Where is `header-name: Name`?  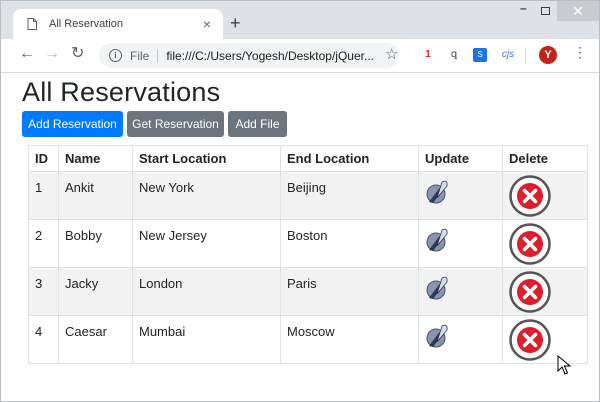
header-name: Name is located at coordinates (95, 158).